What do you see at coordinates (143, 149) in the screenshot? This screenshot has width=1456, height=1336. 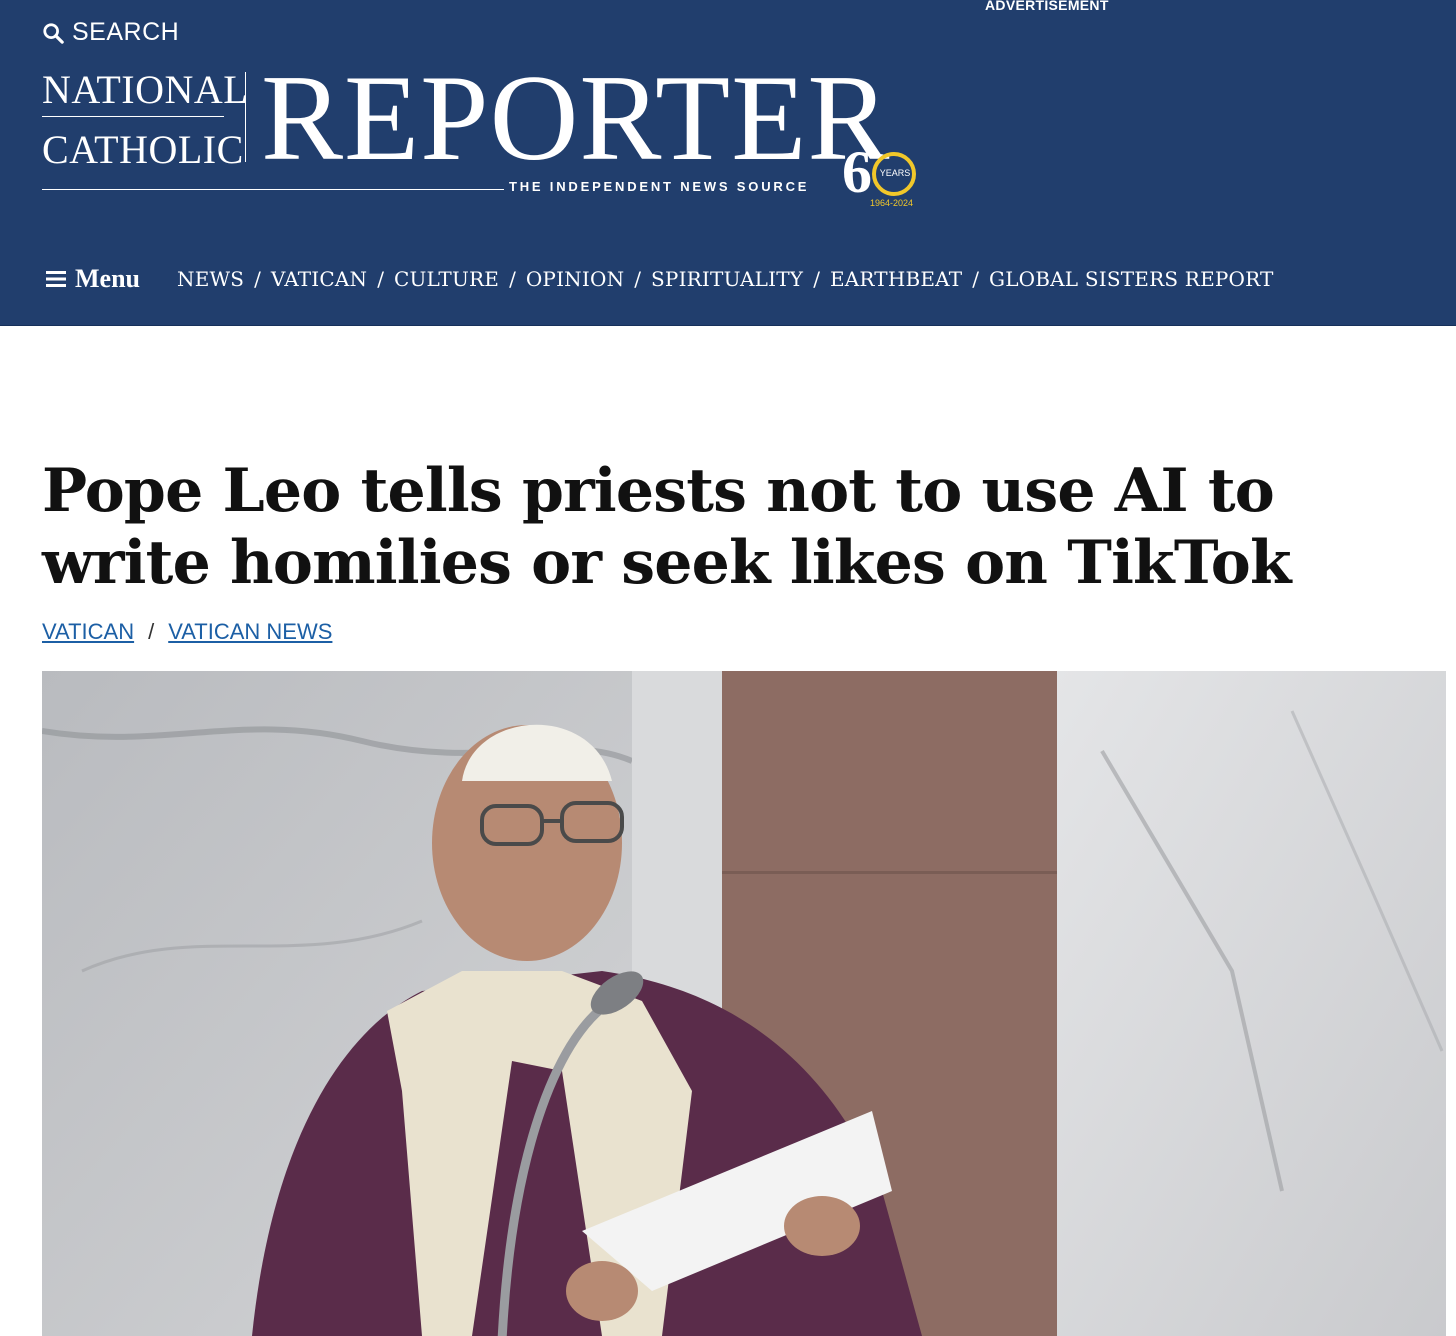 I see `logo-catholic: CATHOLIC` at bounding box center [143, 149].